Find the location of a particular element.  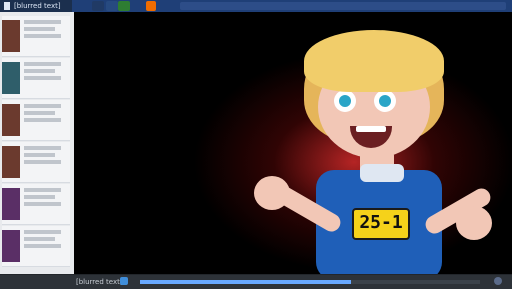

settings-icon is located at coordinates (498, 281).